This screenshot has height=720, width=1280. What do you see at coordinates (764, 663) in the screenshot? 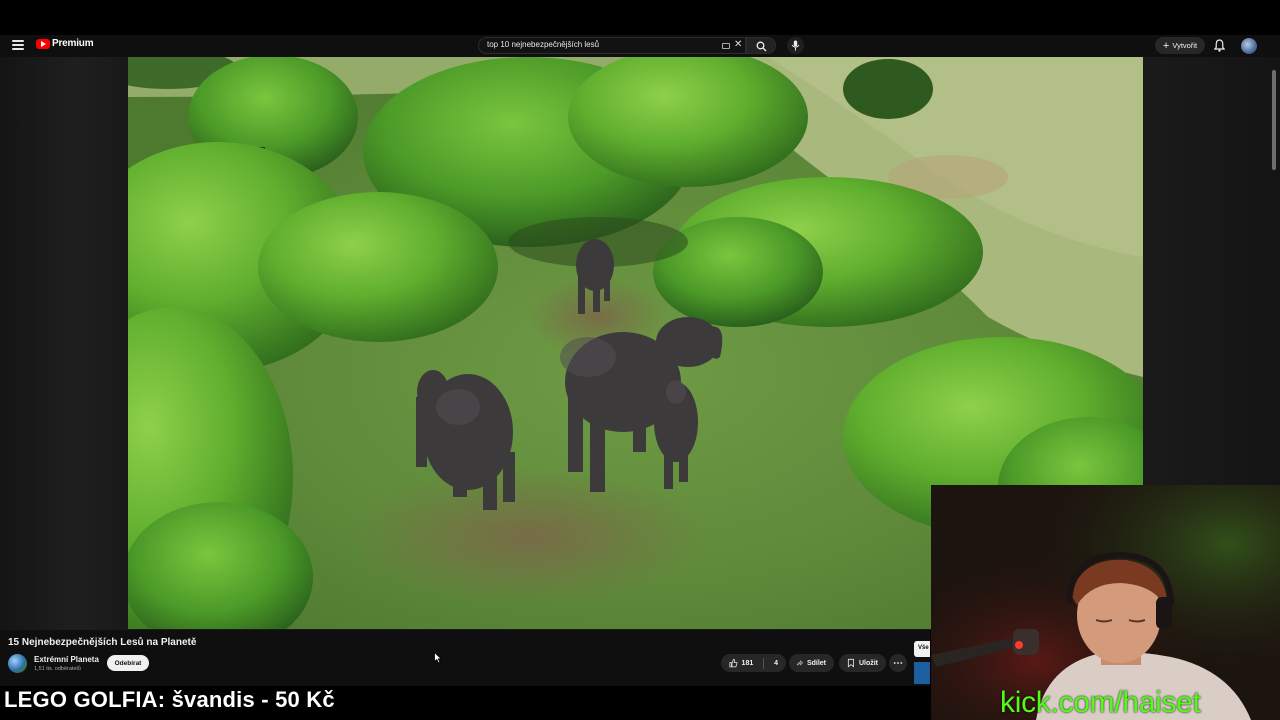
I see `like-separator` at bounding box center [764, 663].